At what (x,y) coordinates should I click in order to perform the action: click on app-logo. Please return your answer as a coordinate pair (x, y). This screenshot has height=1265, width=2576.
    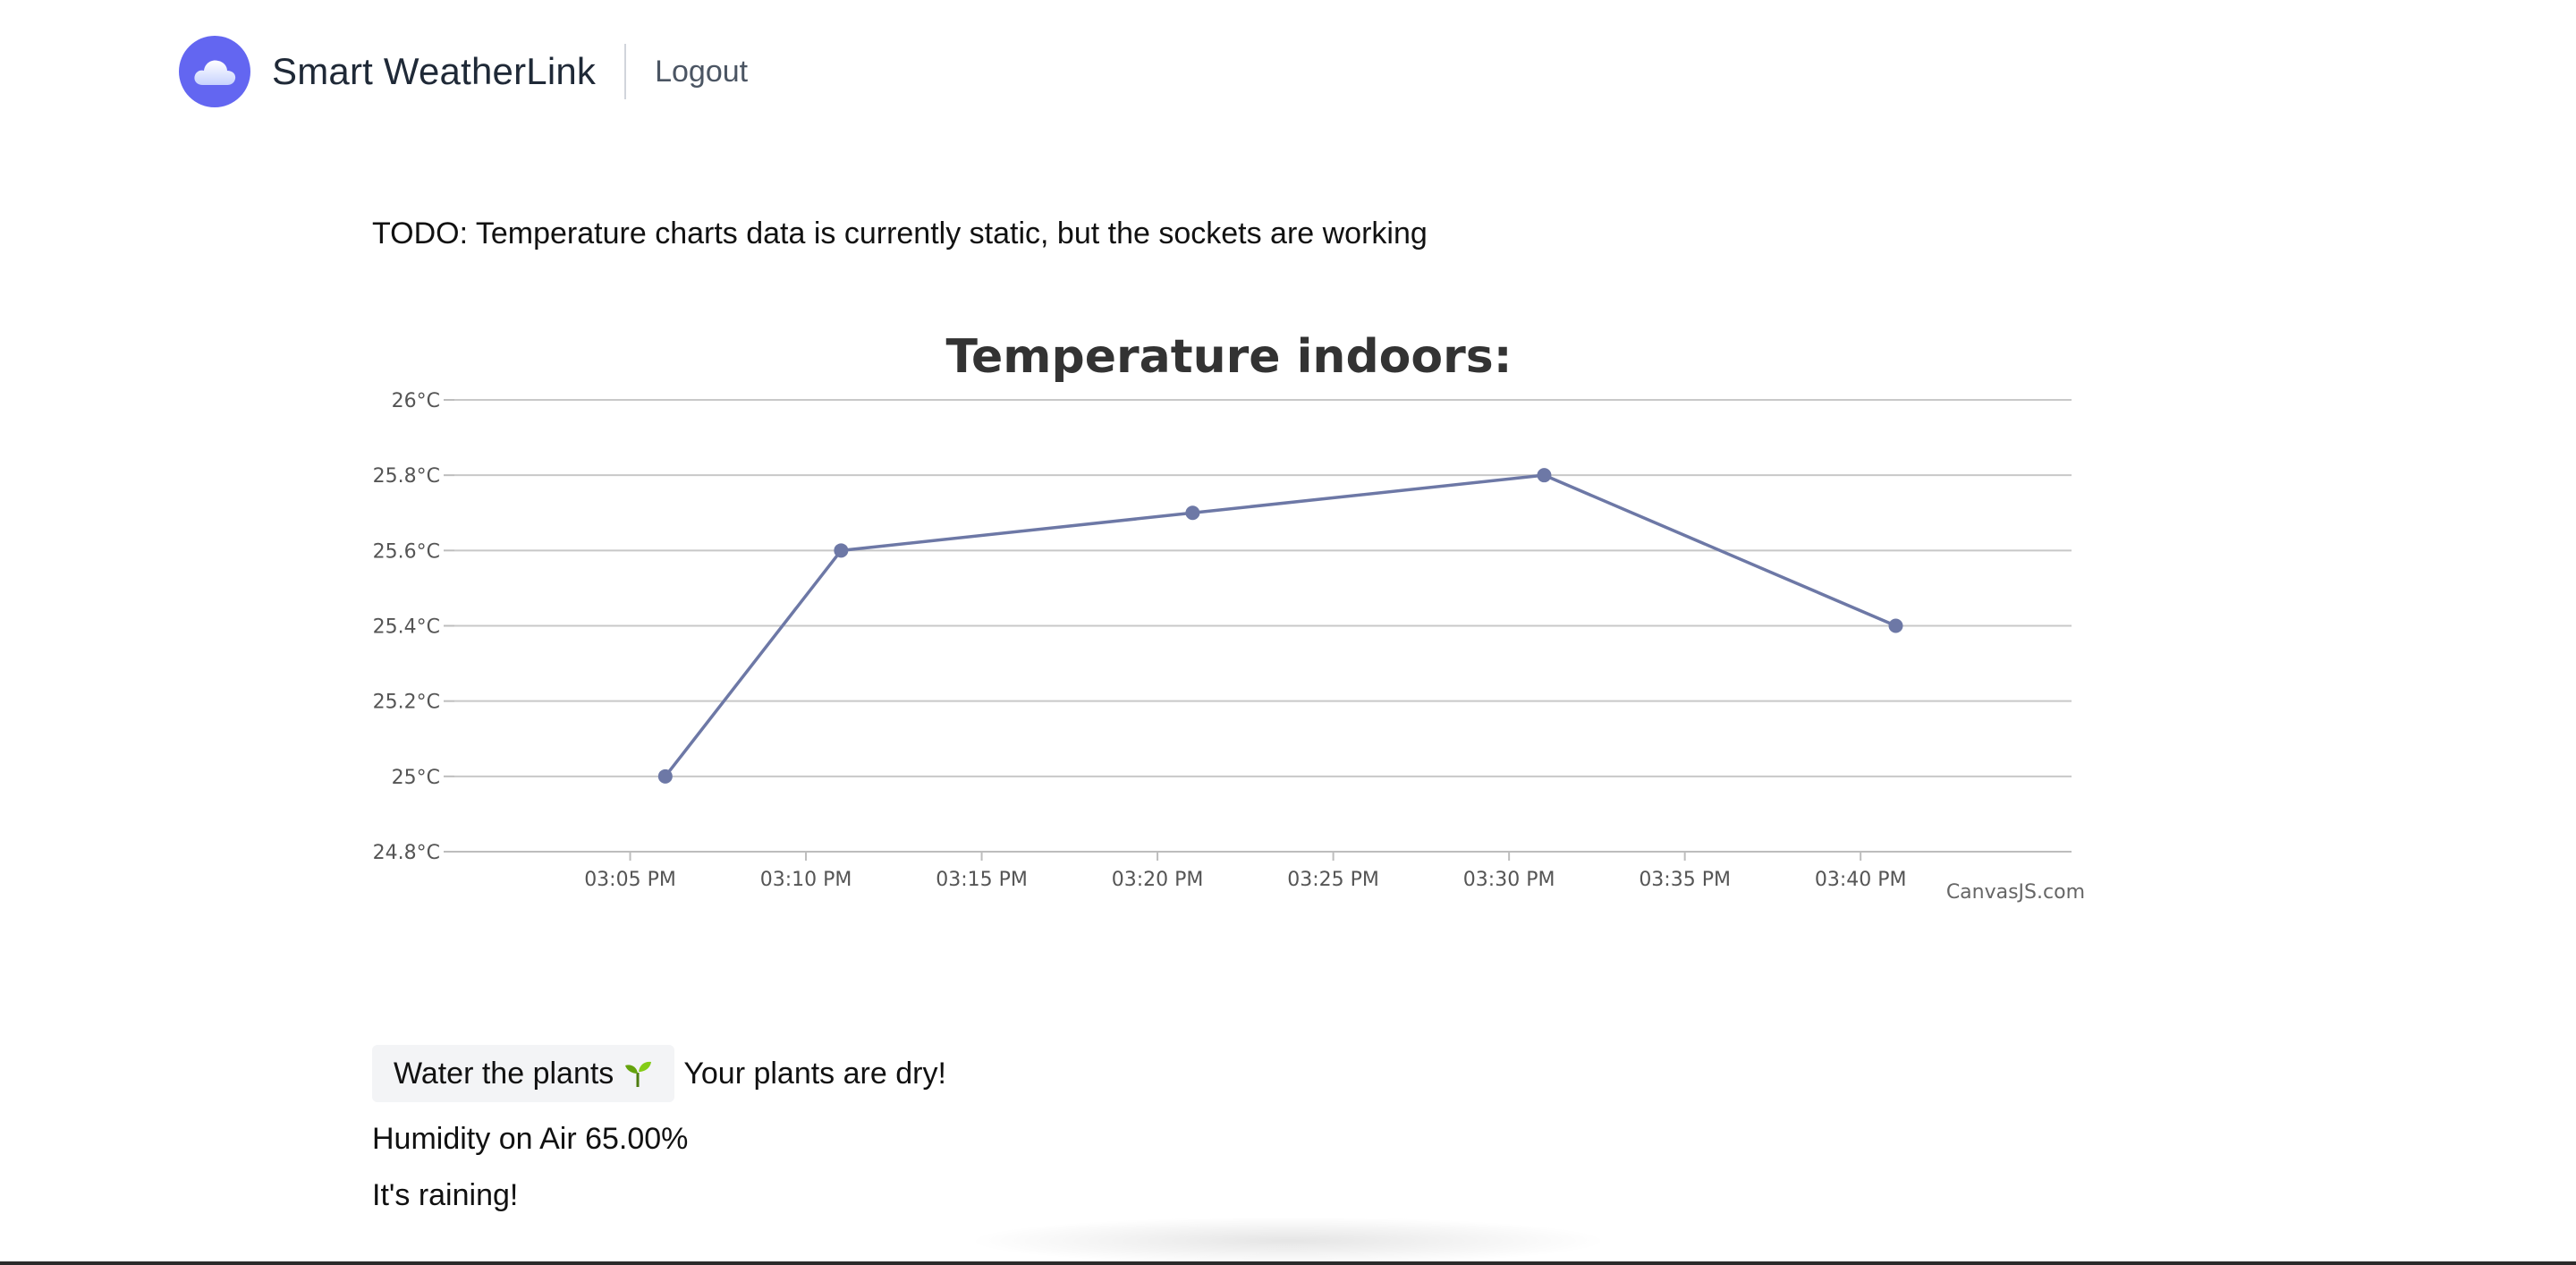
    Looking at the image, I should click on (214, 71).